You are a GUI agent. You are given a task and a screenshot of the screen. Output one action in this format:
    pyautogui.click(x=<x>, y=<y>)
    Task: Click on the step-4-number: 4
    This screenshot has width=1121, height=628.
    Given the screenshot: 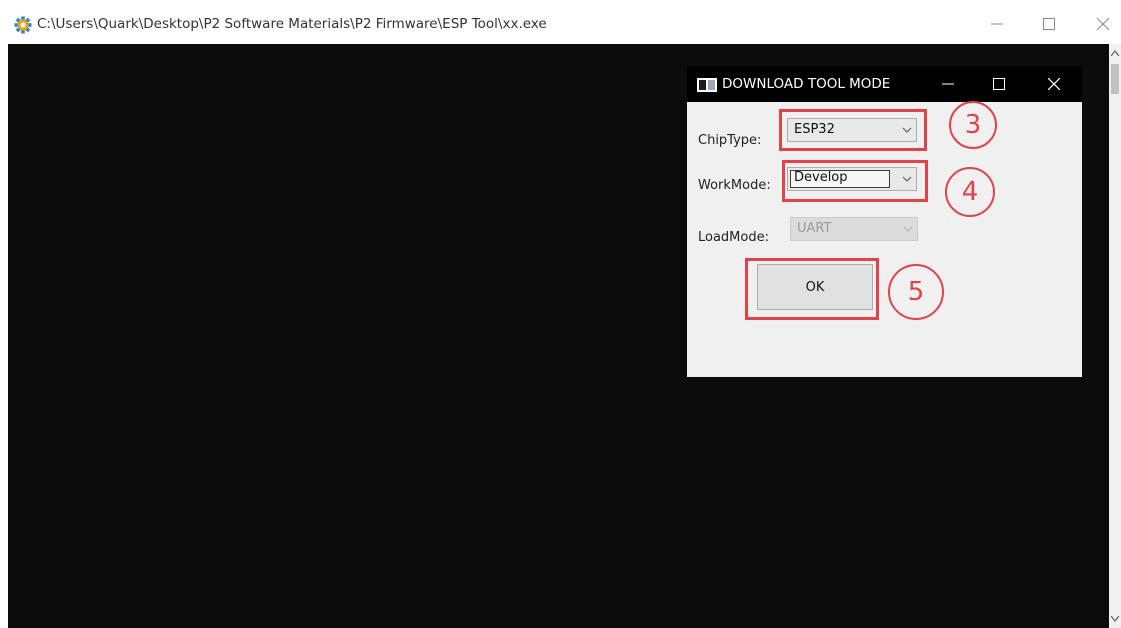 What is the action you would take?
    pyautogui.click(x=970, y=192)
    